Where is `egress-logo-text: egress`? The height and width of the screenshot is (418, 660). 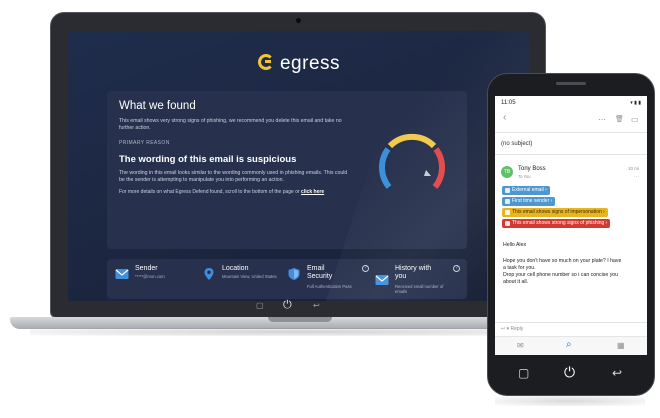
egress-logo-text: egress is located at coordinates (310, 63).